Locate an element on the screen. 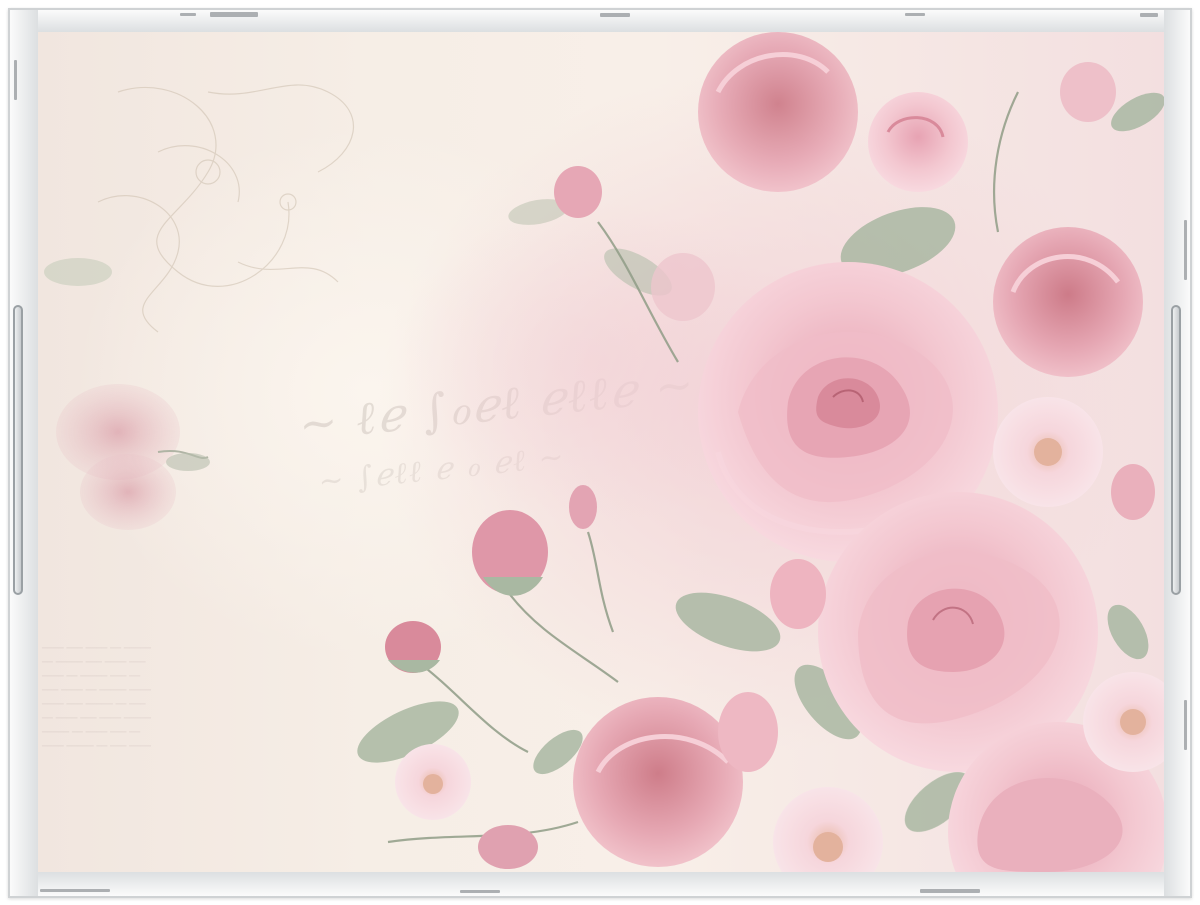  faded-rose-left is located at coordinates (127, 394).